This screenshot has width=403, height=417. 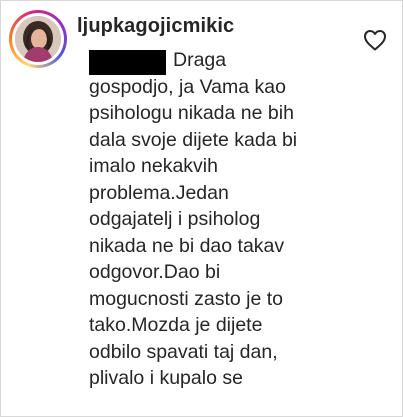 I want to click on avatar-gap, so click(x=38, y=39).